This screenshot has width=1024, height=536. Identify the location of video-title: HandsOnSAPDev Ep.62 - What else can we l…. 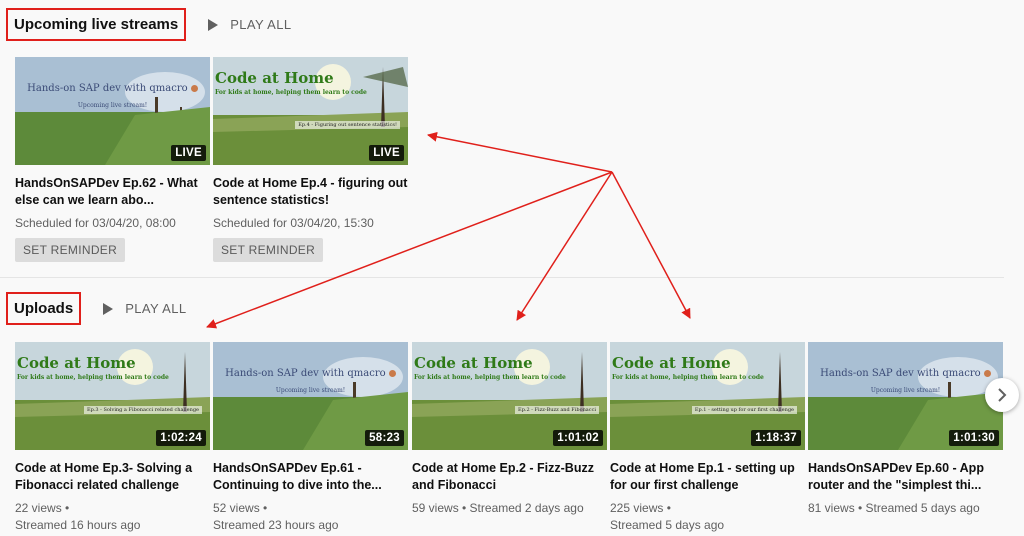
(112, 192).